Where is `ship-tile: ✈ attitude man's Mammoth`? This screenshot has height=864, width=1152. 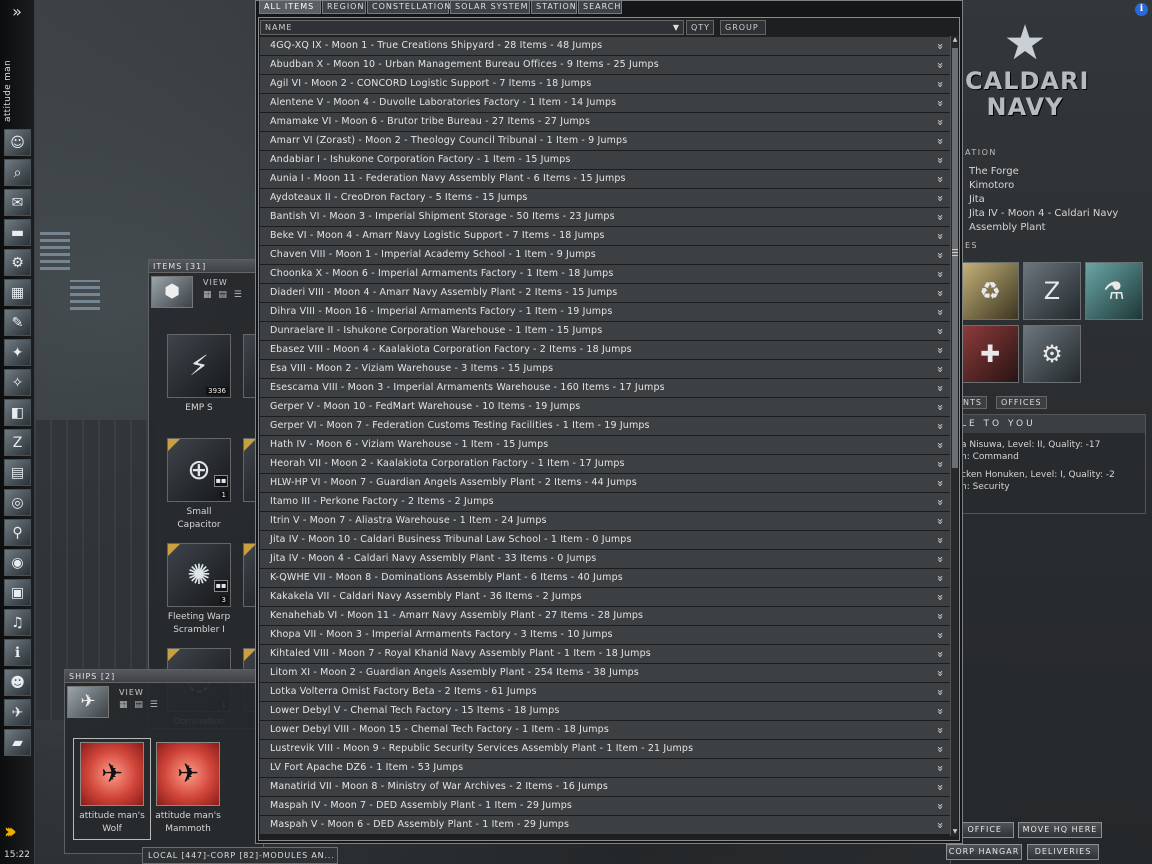 ship-tile: ✈ attitude man's Mammoth is located at coordinates (188, 789).